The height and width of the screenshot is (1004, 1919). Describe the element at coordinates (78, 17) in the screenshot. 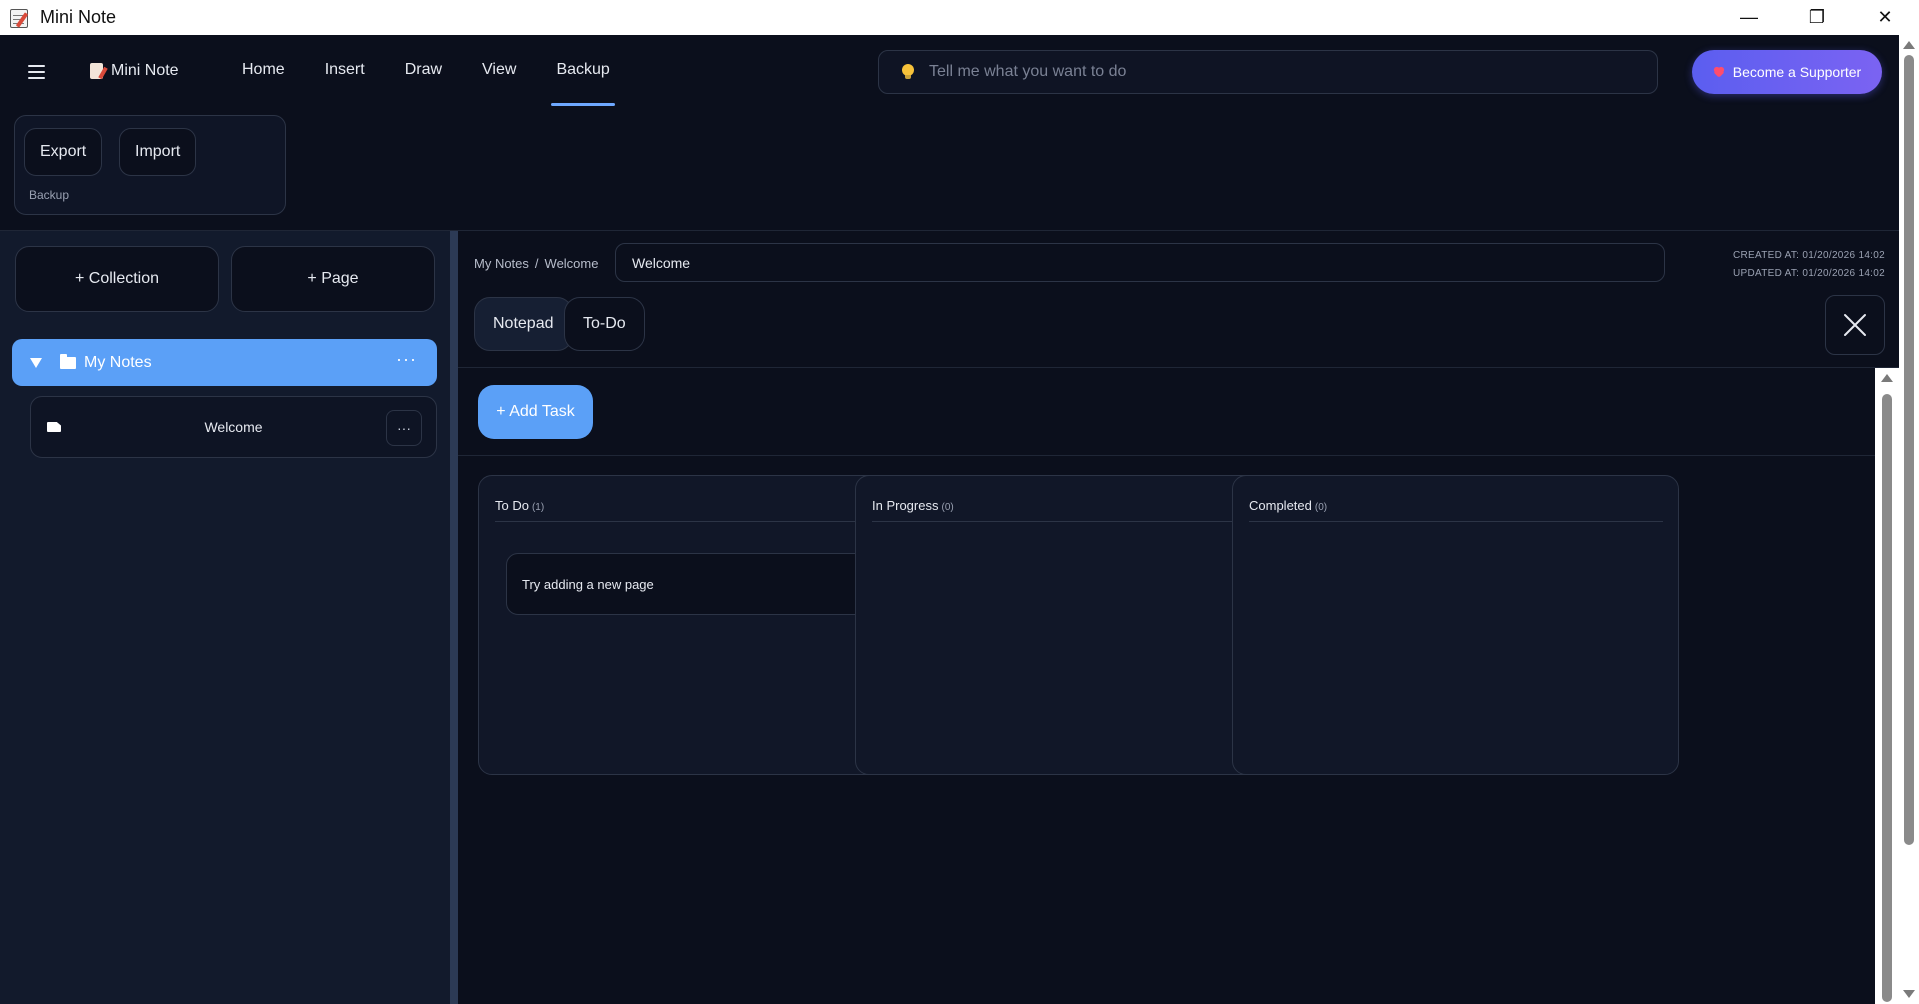

I see `window-title: Mini Note` at that location.